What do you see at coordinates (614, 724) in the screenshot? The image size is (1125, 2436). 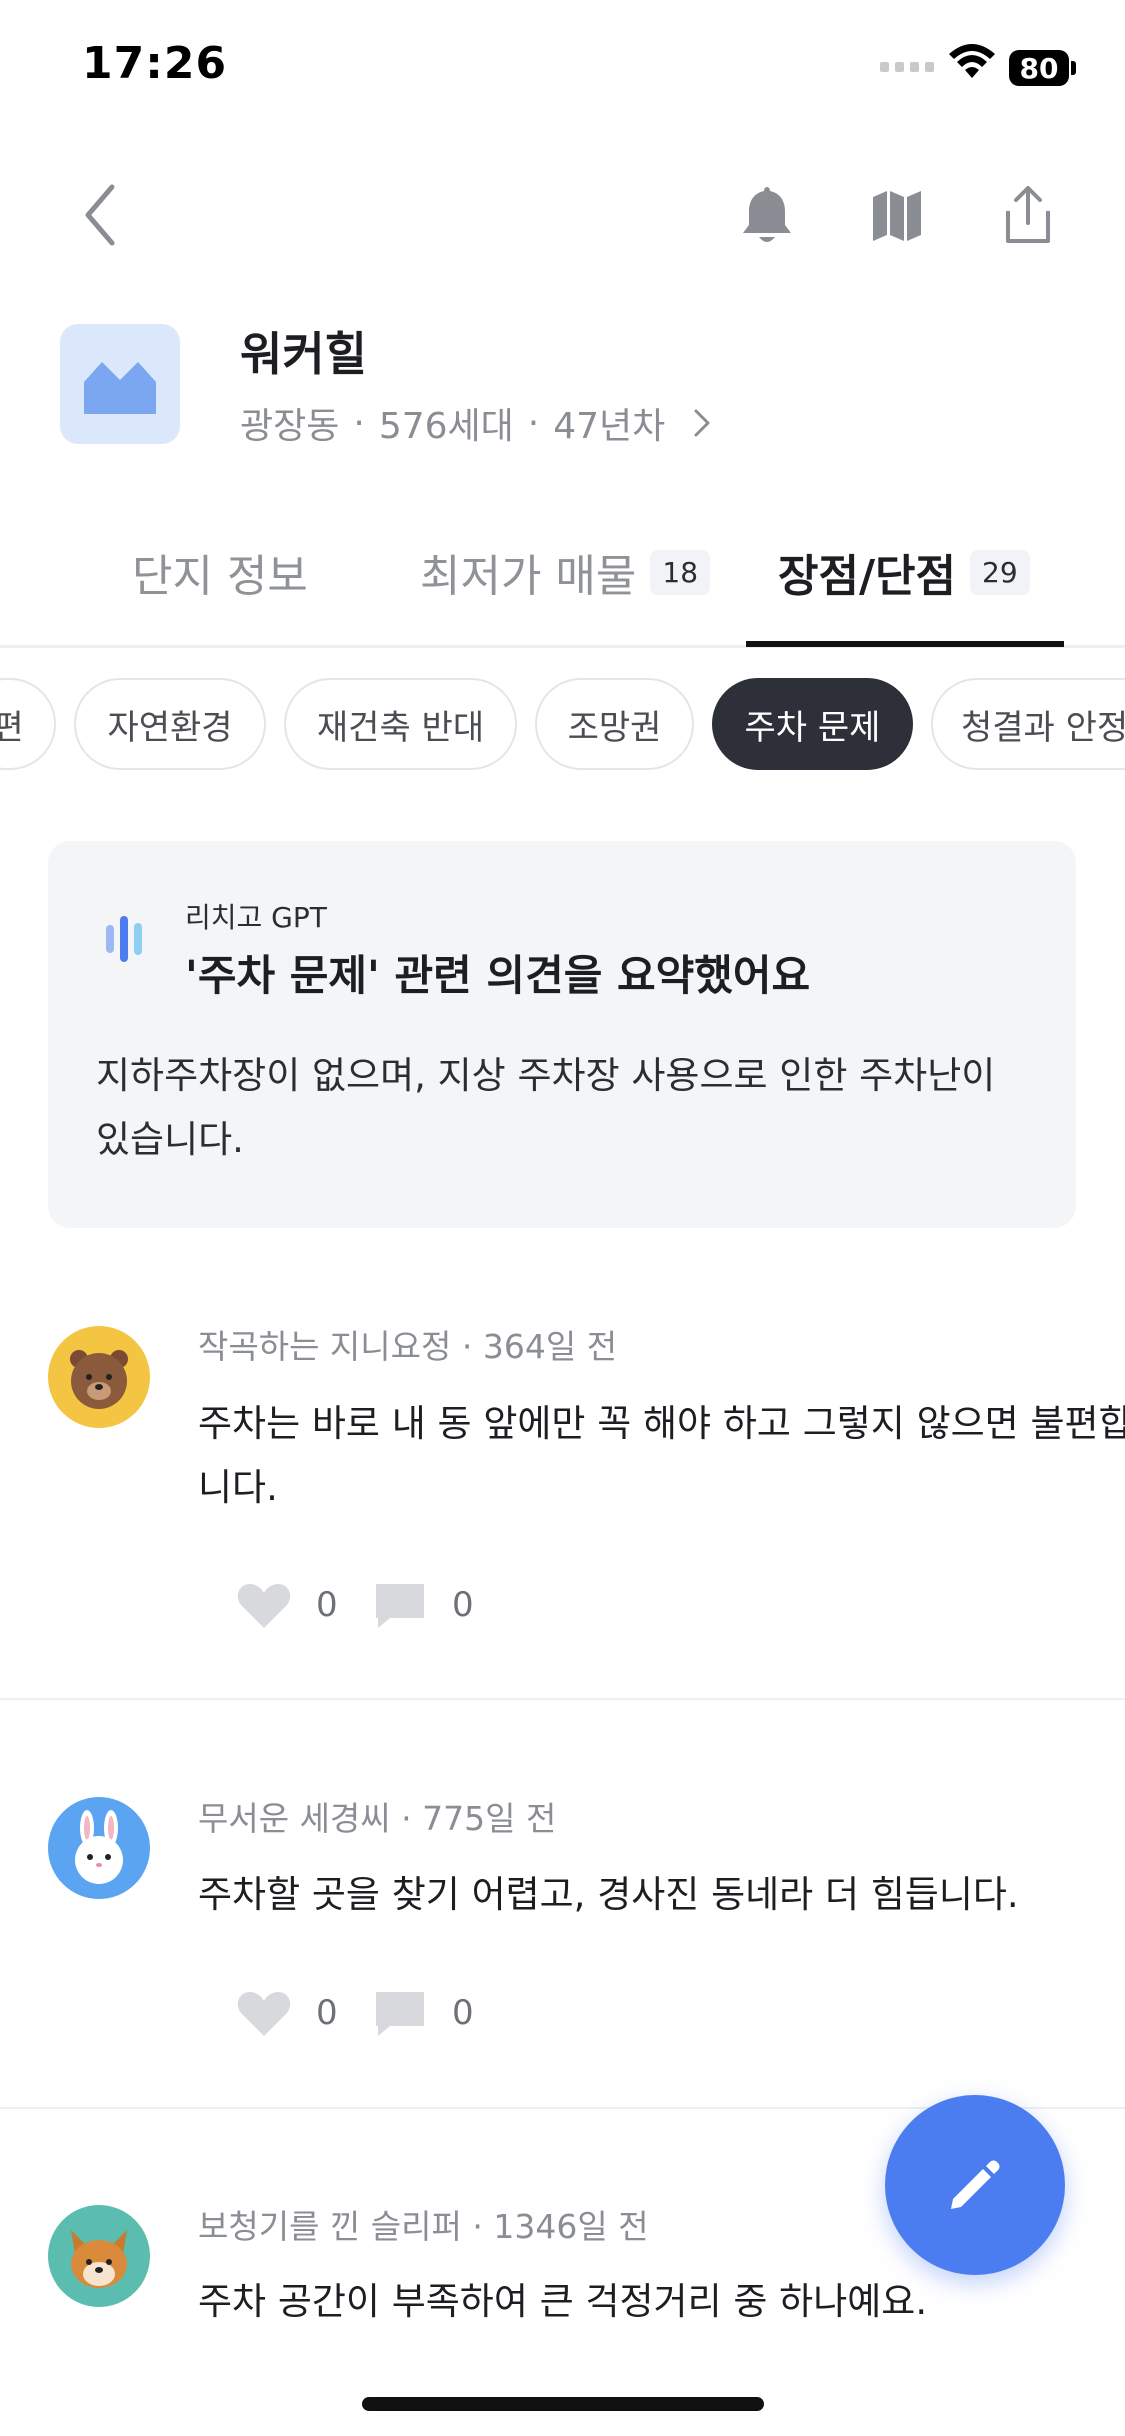 I see `filter-chip: 조망권` at bounding box center [614, 724].